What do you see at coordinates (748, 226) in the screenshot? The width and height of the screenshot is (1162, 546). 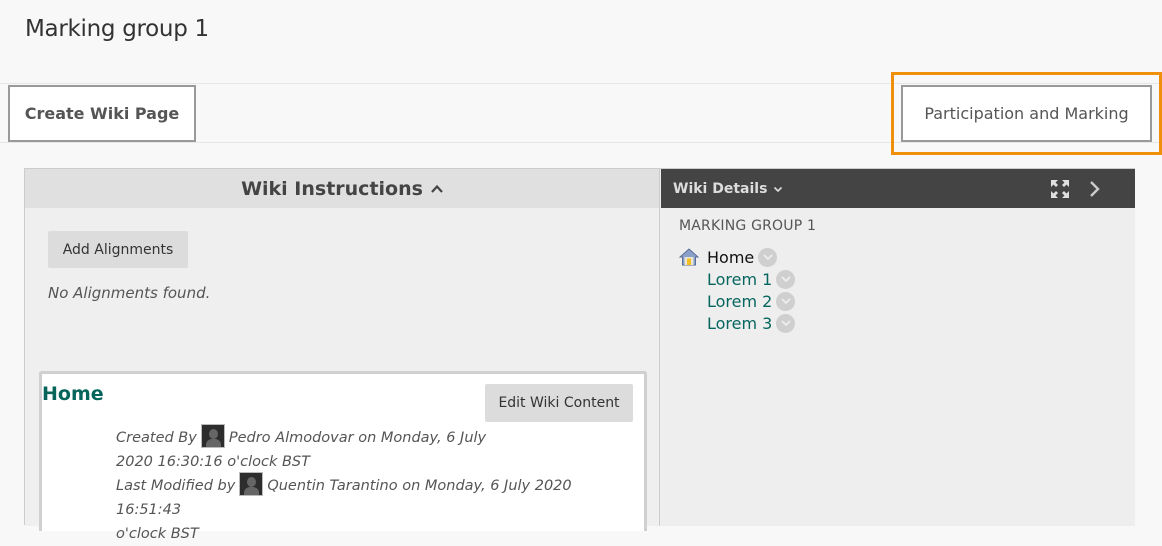 I see `group-label: MARKING GROUP 1` at bounding box center [748, 226].